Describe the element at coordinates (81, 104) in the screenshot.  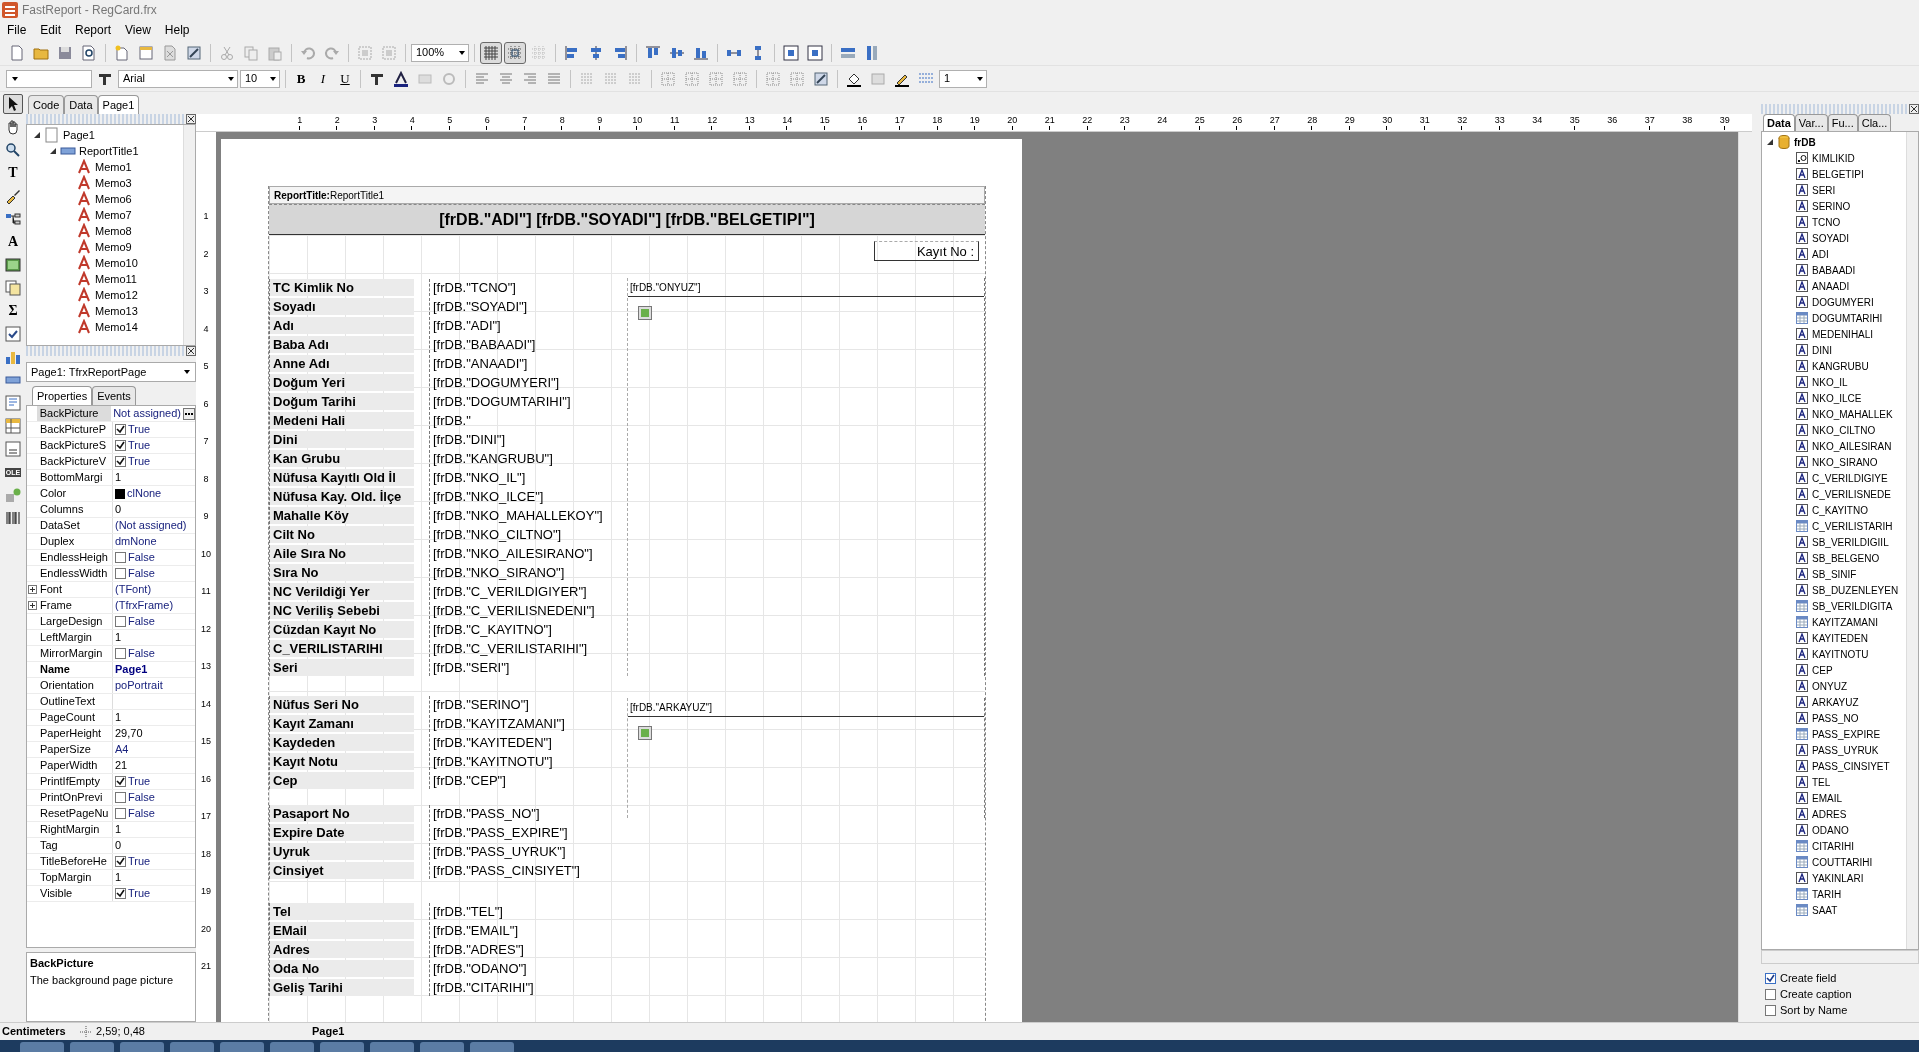
I see `tab: Data` at that location.